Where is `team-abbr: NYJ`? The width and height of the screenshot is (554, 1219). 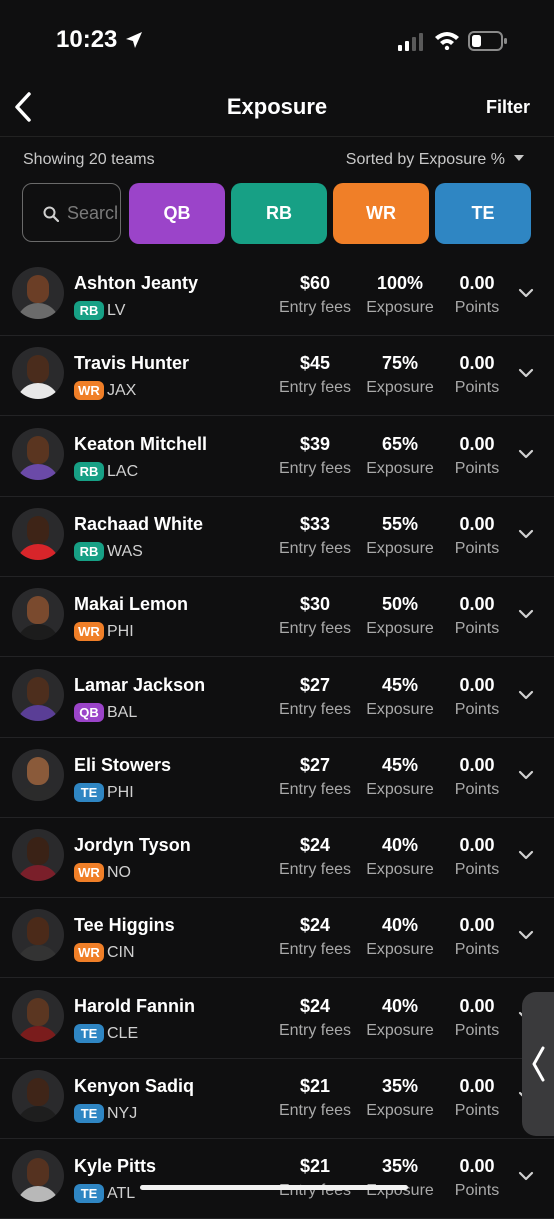 team-abbr: NYJ is located at coordinates (122, 1113).